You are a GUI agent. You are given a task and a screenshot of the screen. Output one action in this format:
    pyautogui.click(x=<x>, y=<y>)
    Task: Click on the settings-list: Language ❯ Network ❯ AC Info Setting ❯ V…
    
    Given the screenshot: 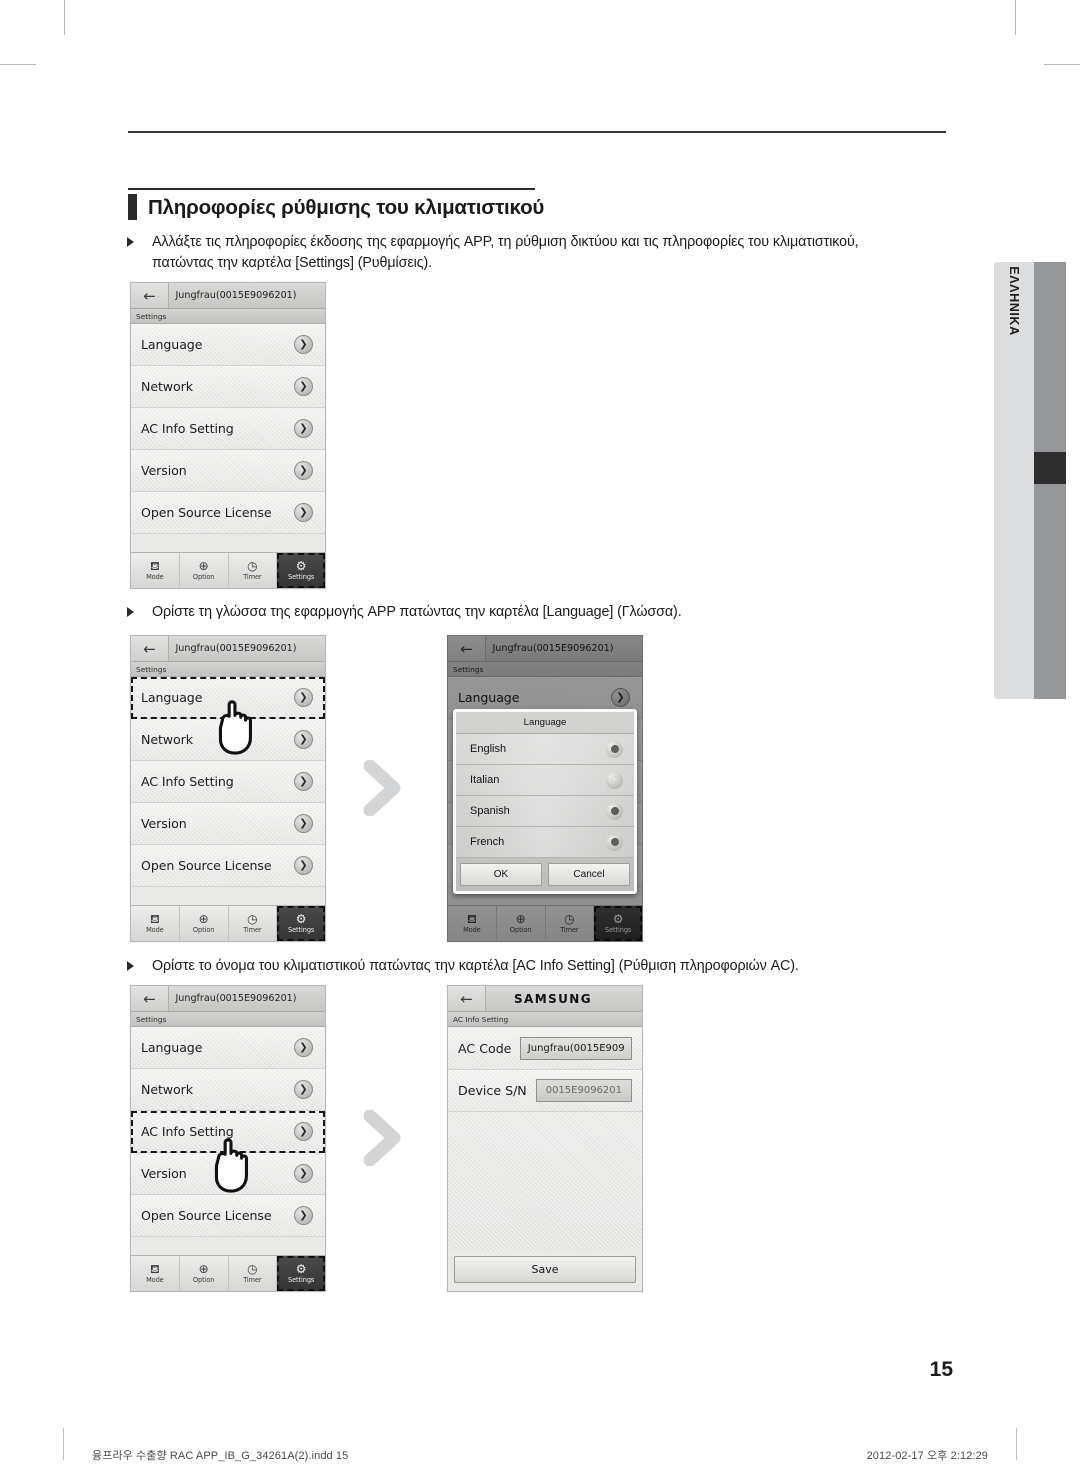 What is the action you would take?
    pyautogui.click(x=228, y=782)
    